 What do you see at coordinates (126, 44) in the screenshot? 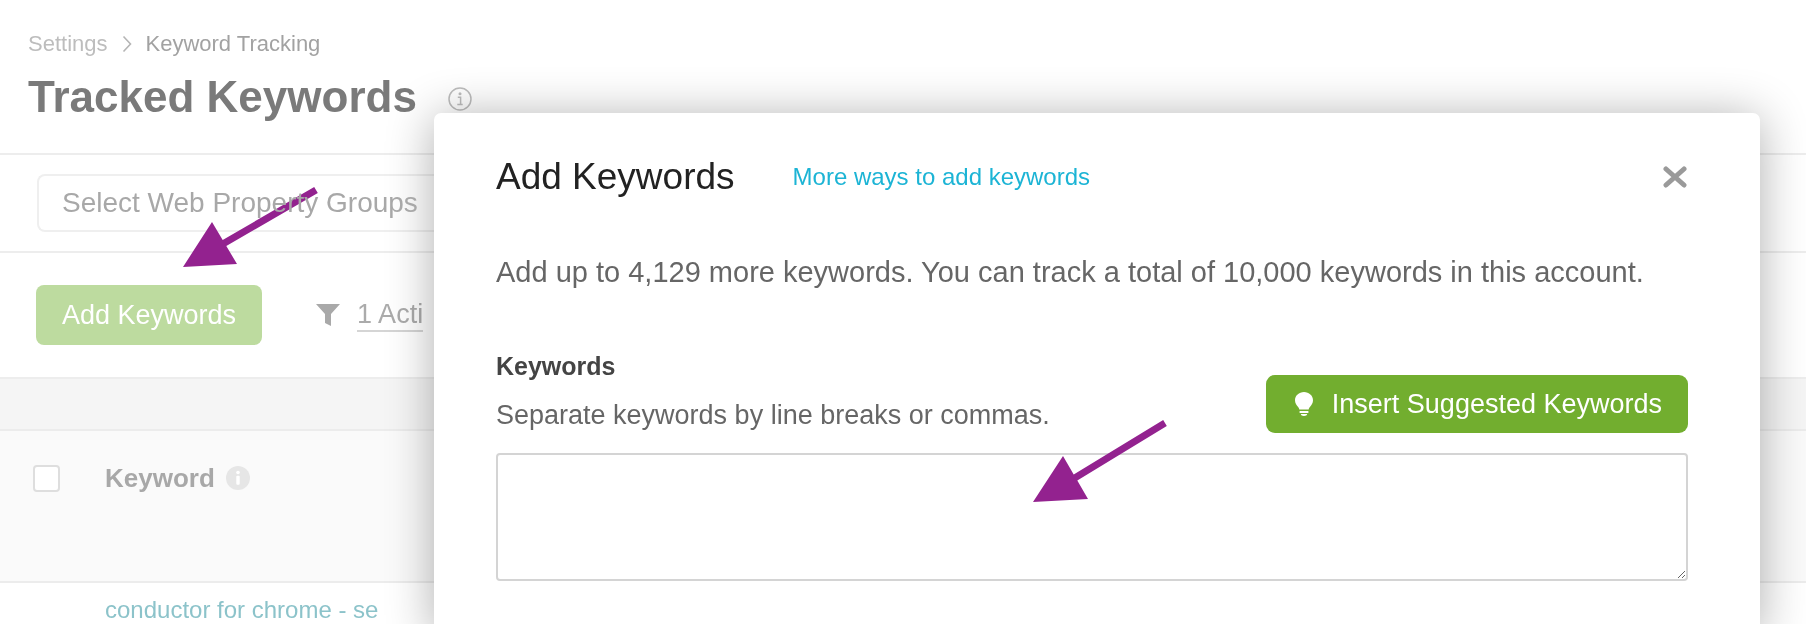
I see `chevron-right-icon` at bounding box center [126, 44].